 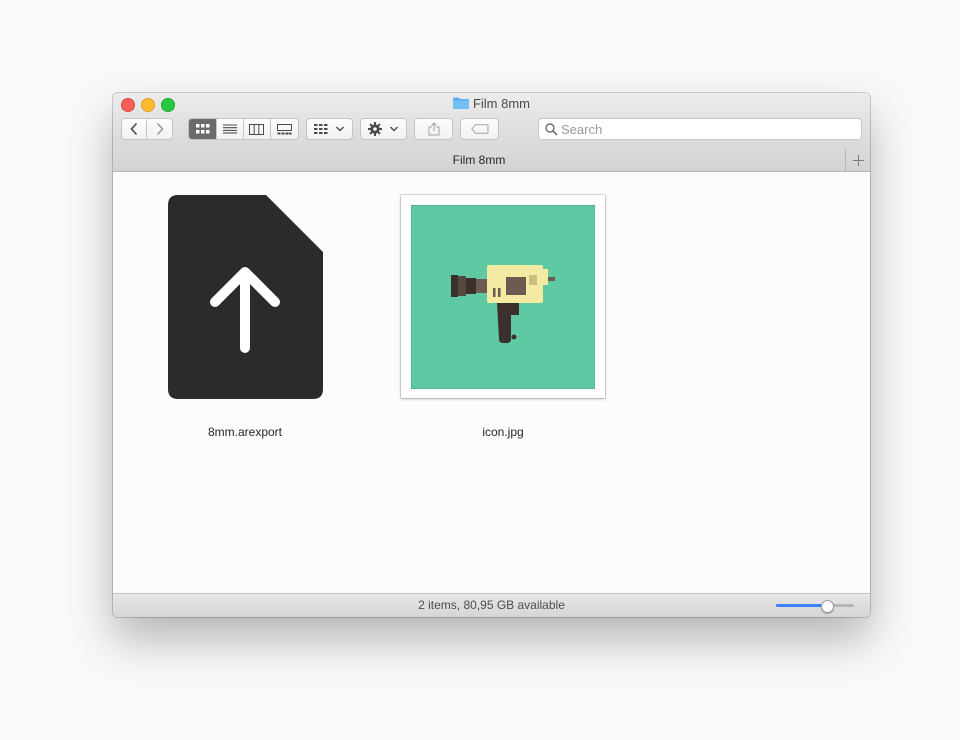 I want to click on file-name: 8mm.arexport, so click(x=245, y=432).